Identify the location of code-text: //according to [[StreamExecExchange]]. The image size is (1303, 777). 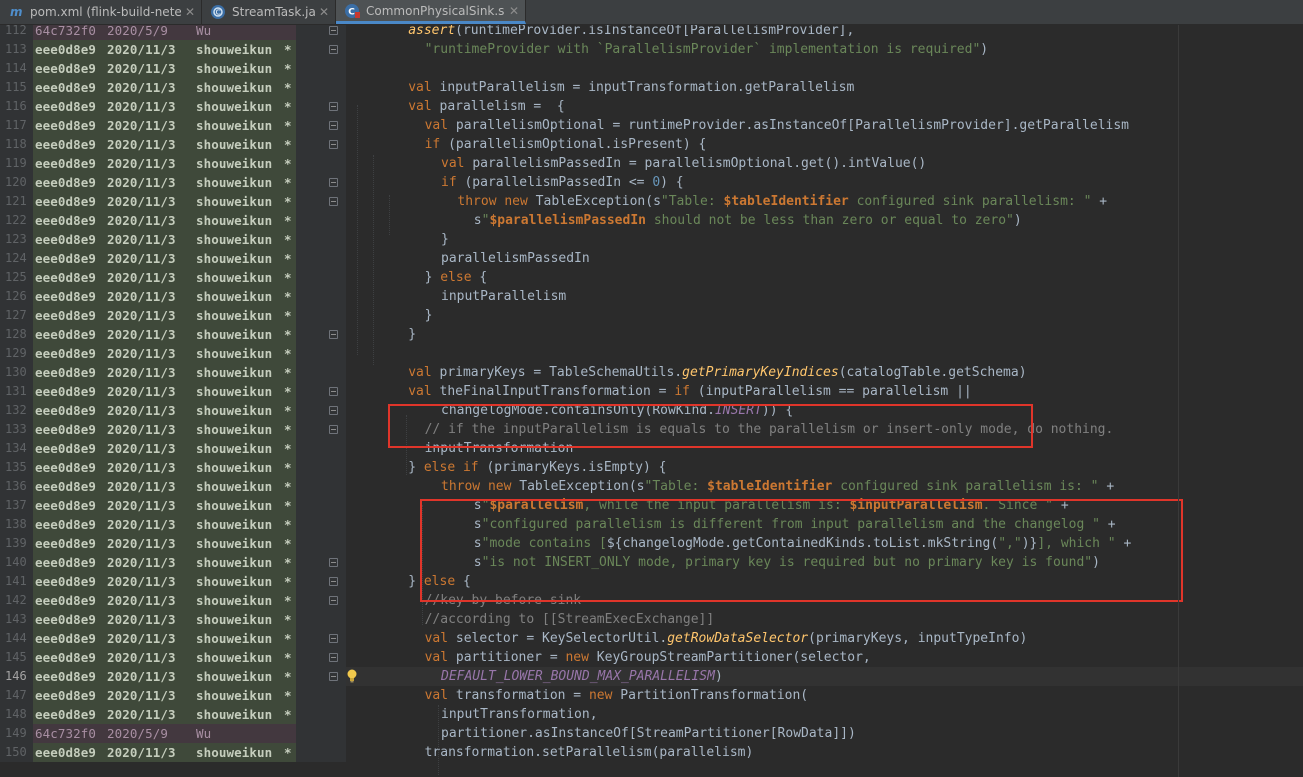
(824, 619).